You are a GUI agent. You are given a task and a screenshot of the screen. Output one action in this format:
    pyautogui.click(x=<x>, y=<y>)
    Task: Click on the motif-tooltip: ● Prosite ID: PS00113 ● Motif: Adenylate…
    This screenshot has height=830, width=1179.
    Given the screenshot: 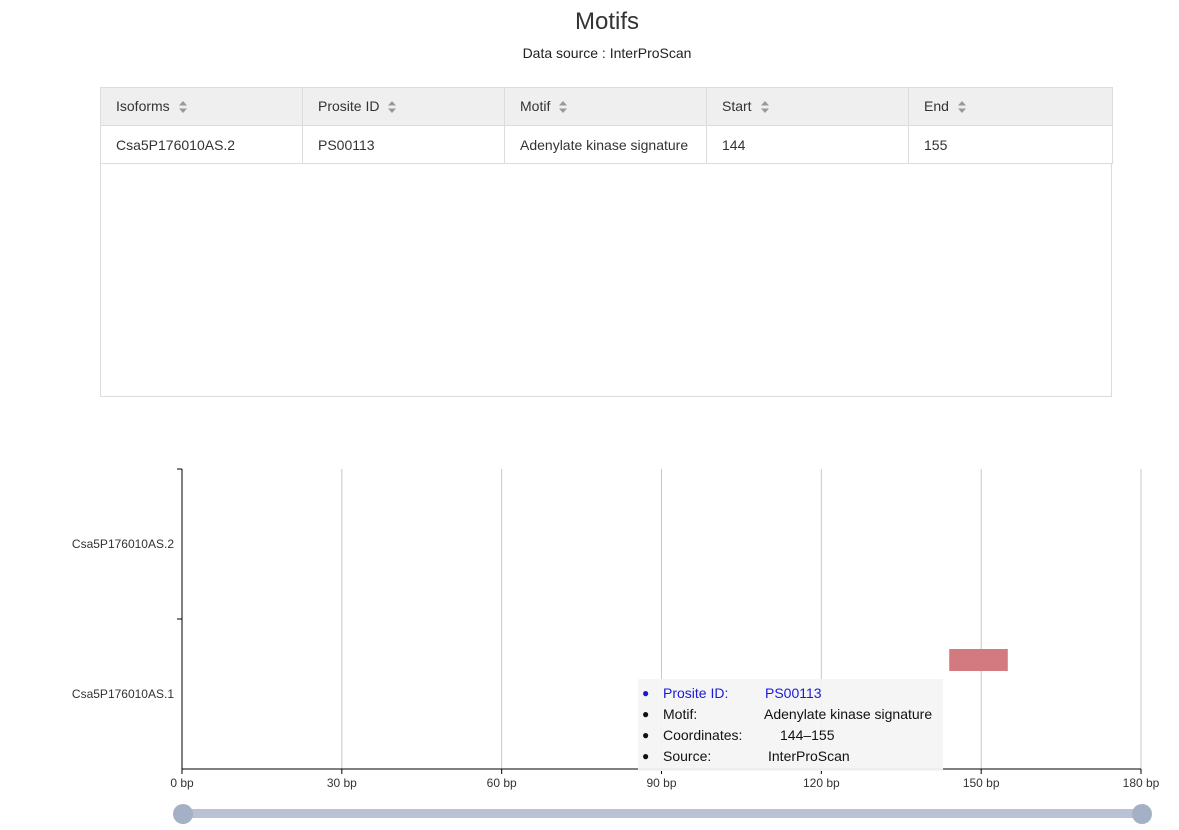 What is the action you would take?
    pyautogui.click(x=790, y=725)
    